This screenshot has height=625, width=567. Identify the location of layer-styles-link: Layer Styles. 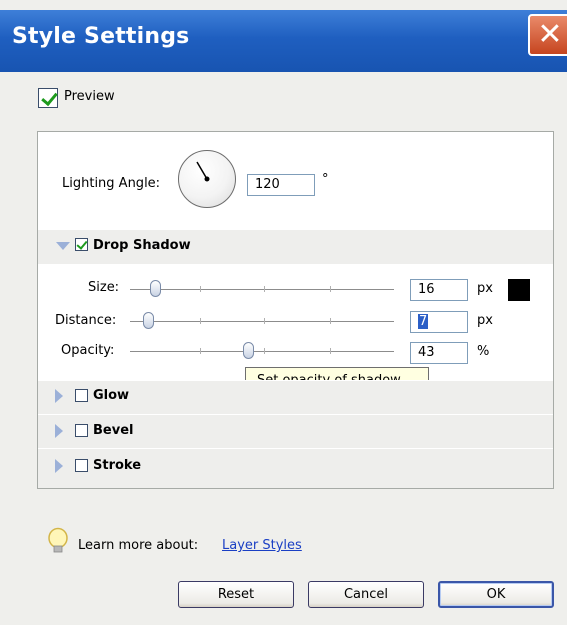
(262, 545).